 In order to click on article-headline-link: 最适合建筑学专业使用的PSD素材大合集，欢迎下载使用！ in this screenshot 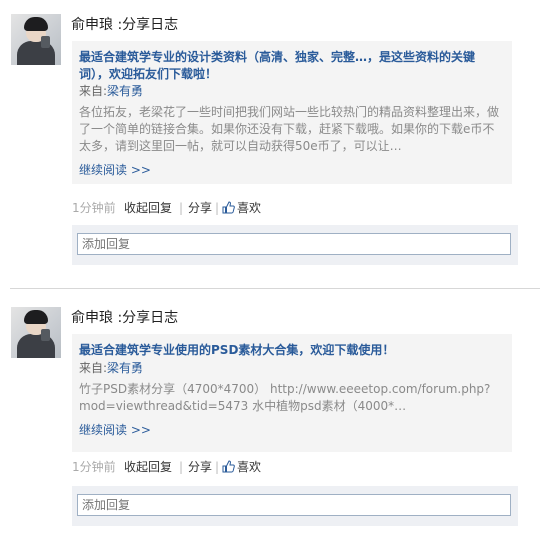, I will do `click(291, 350)`.